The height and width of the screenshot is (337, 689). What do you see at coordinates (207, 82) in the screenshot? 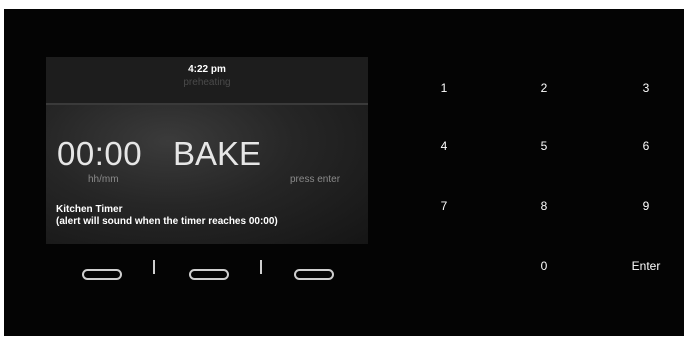
I see `oven-status: preheating` at bounding box center [207, 82].